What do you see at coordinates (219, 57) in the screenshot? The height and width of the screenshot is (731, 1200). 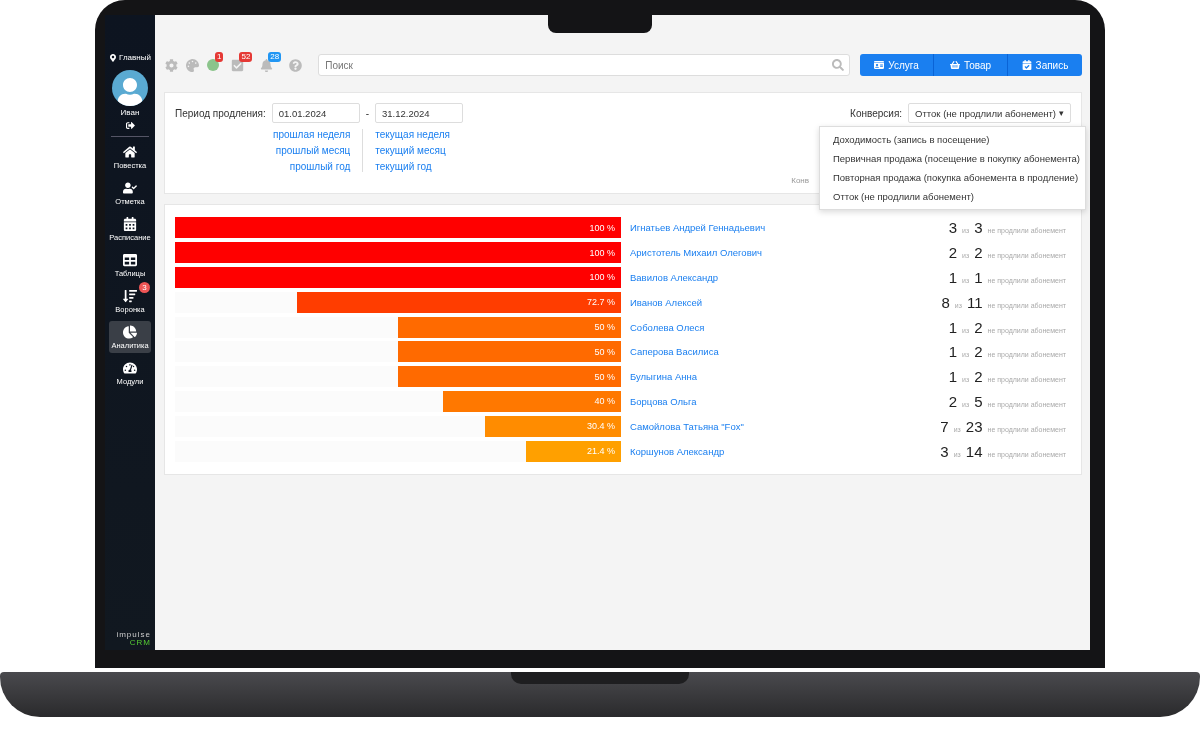 I see `count-badge: 1` at bounding box center [219, 57].